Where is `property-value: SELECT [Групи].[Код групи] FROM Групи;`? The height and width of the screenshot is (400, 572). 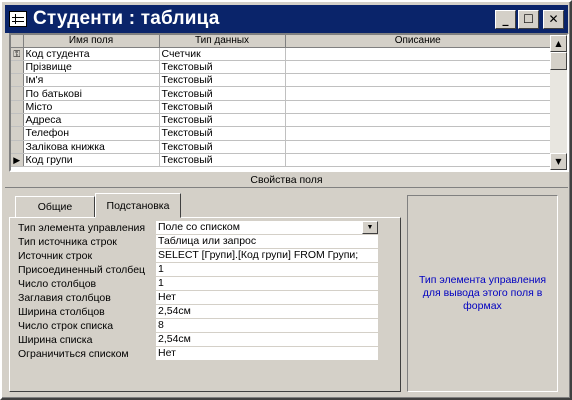
property-value: SELECT [Групи].[Код групи] FROM Групи; is located at coordinates (267, 255).